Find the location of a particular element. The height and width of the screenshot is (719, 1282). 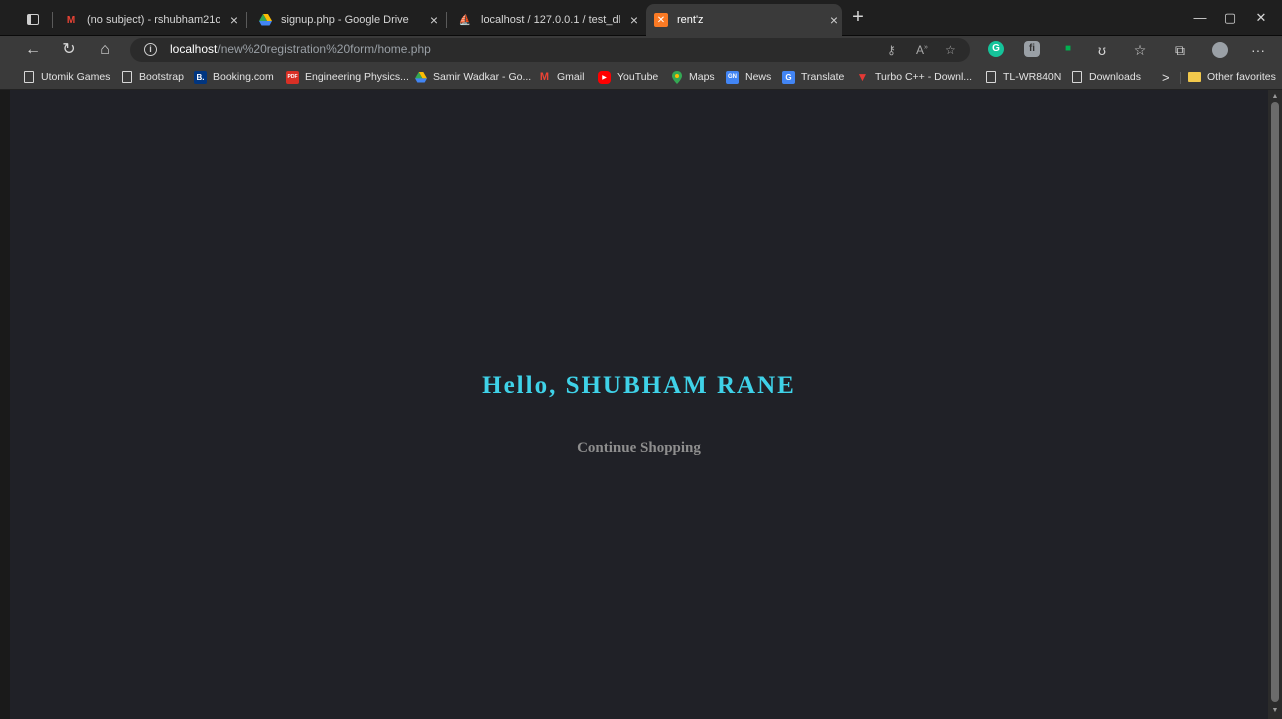

bookmark-label: Bootstrap is located at coordinates (161, 77).